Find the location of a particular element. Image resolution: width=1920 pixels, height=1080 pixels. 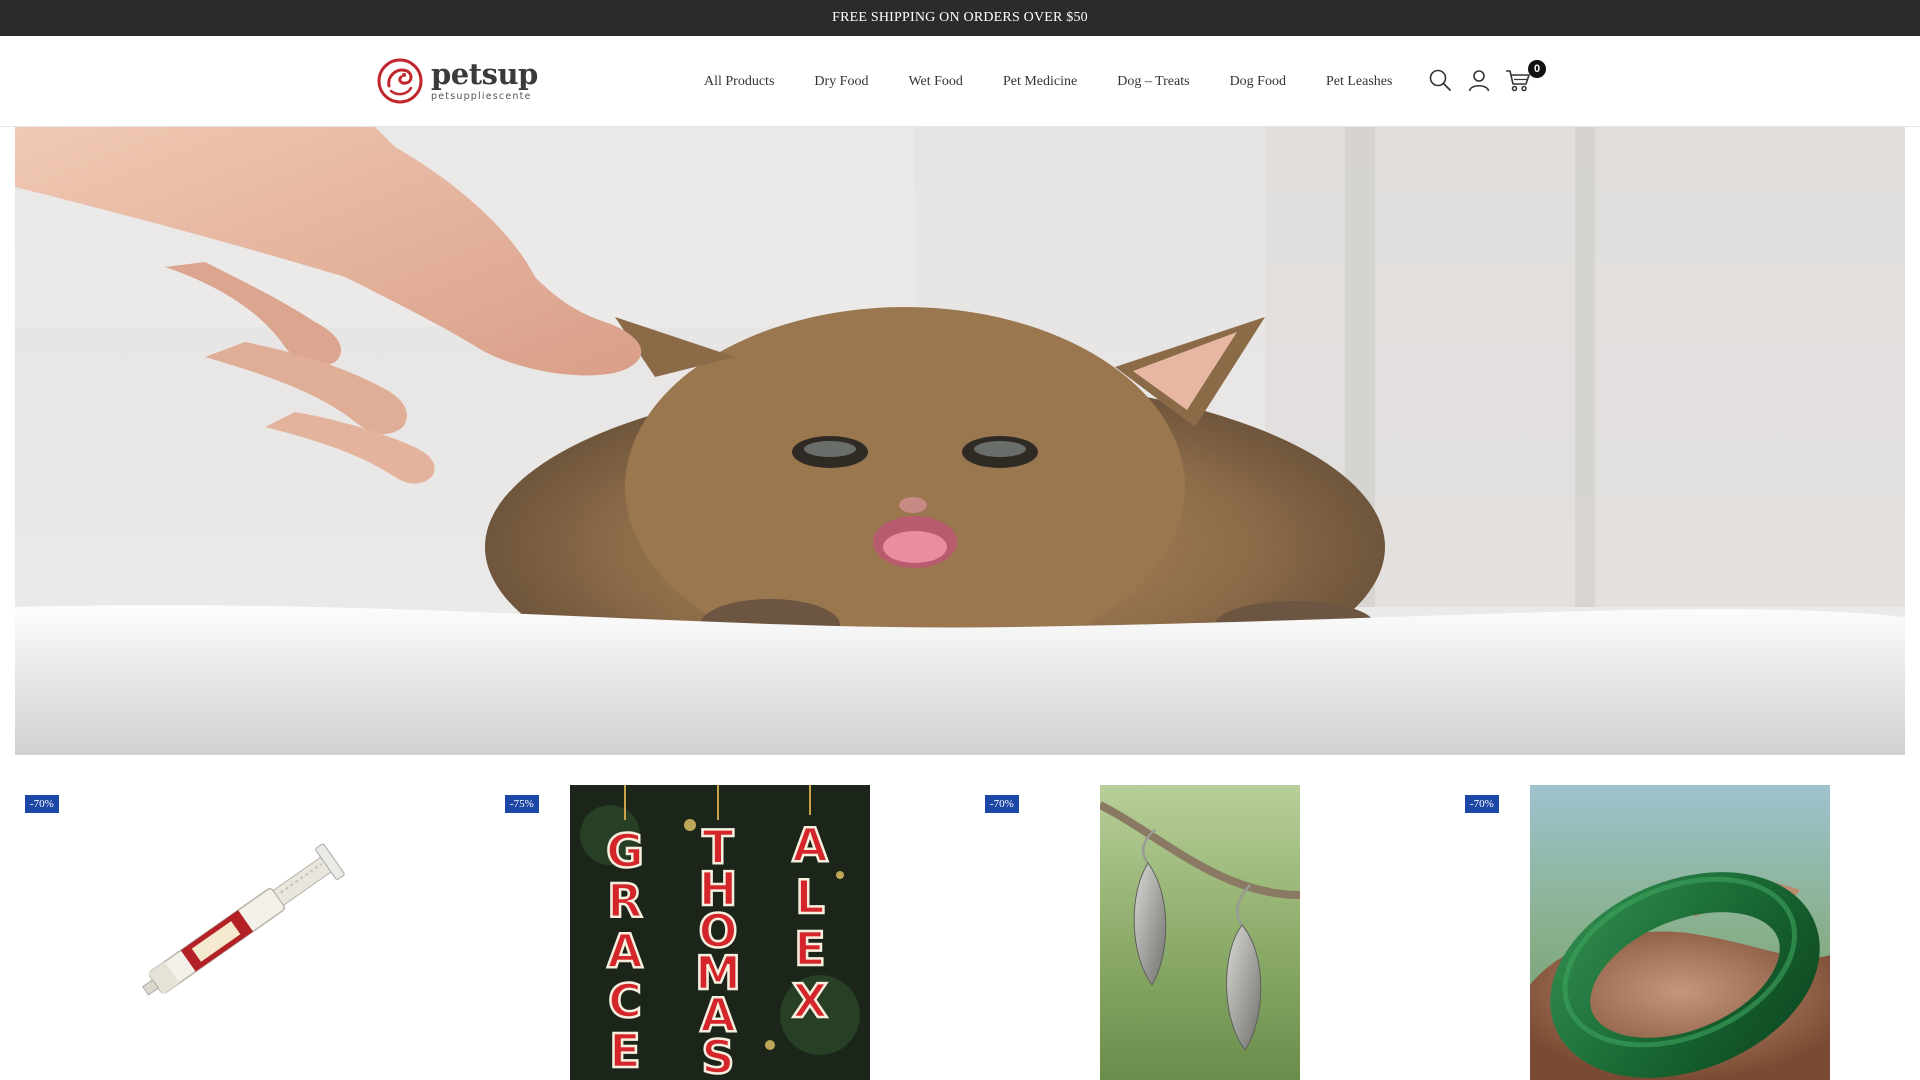

search-icon is located at coordinates (1440, 80).